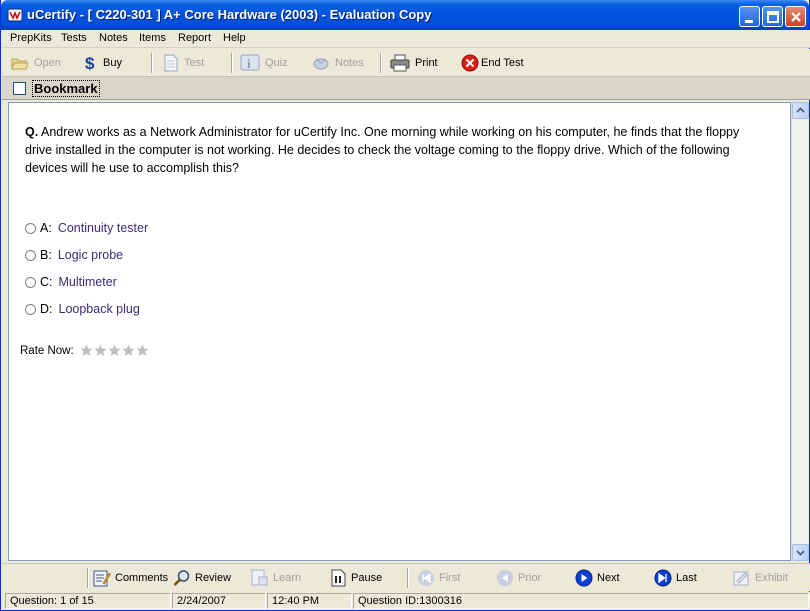  Describe the element at coordinates (800, 331) in the screenshot. I see `vertical-scrollbar` at that location.